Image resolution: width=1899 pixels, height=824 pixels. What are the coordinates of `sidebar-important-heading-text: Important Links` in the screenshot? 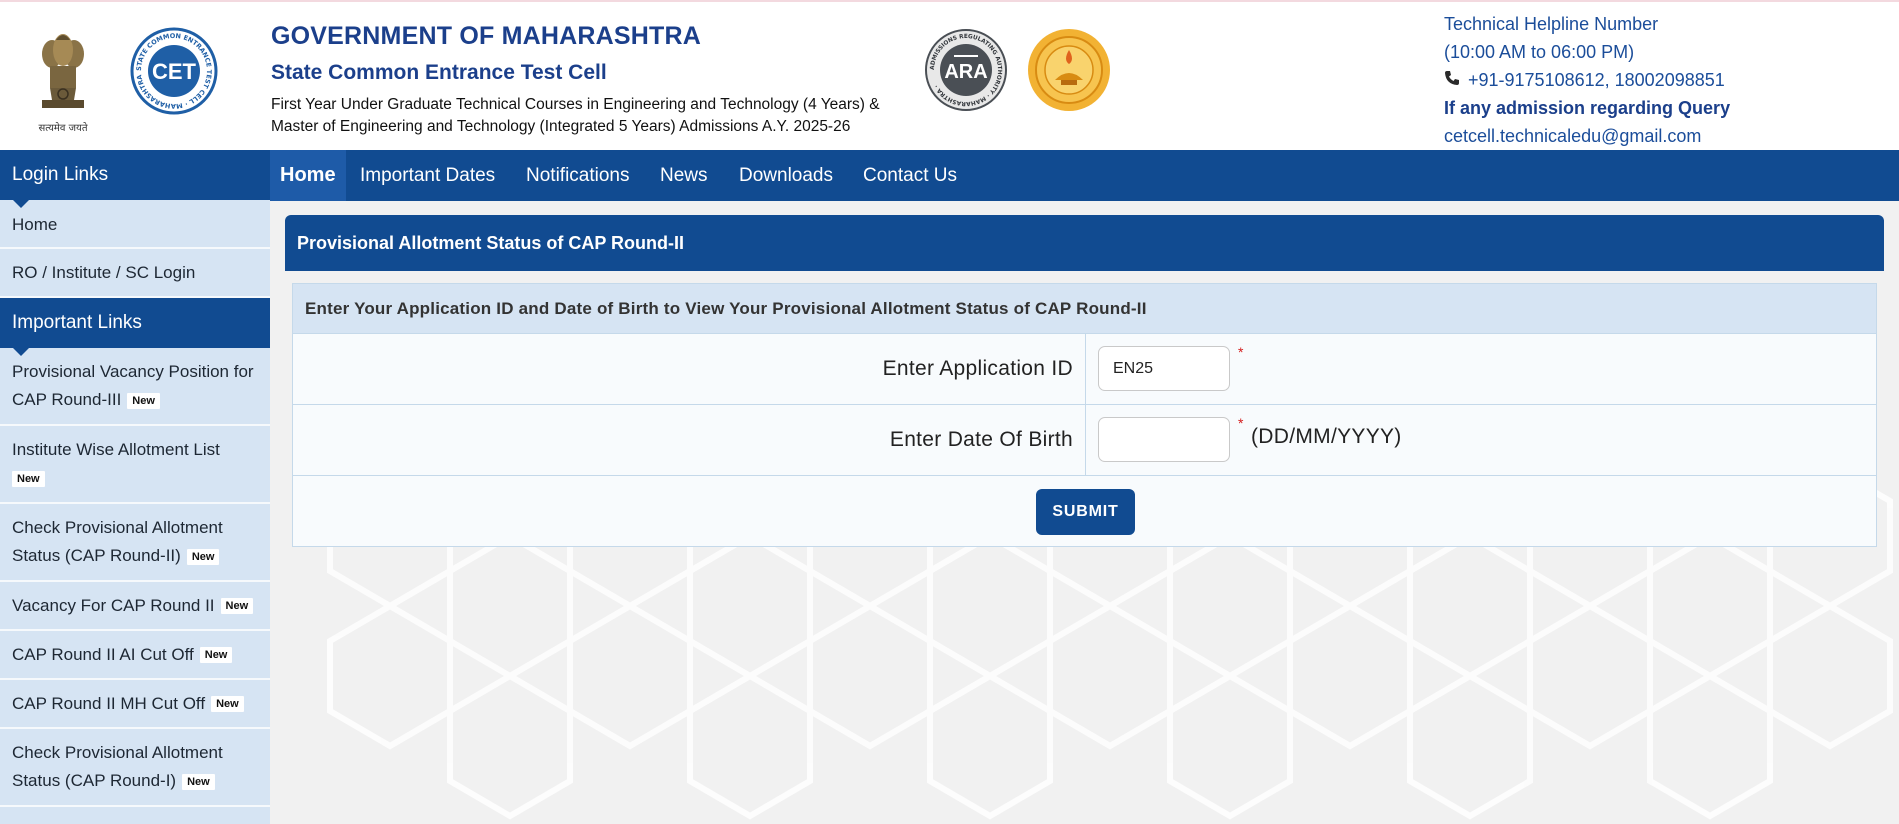 It's located at (77, 322).